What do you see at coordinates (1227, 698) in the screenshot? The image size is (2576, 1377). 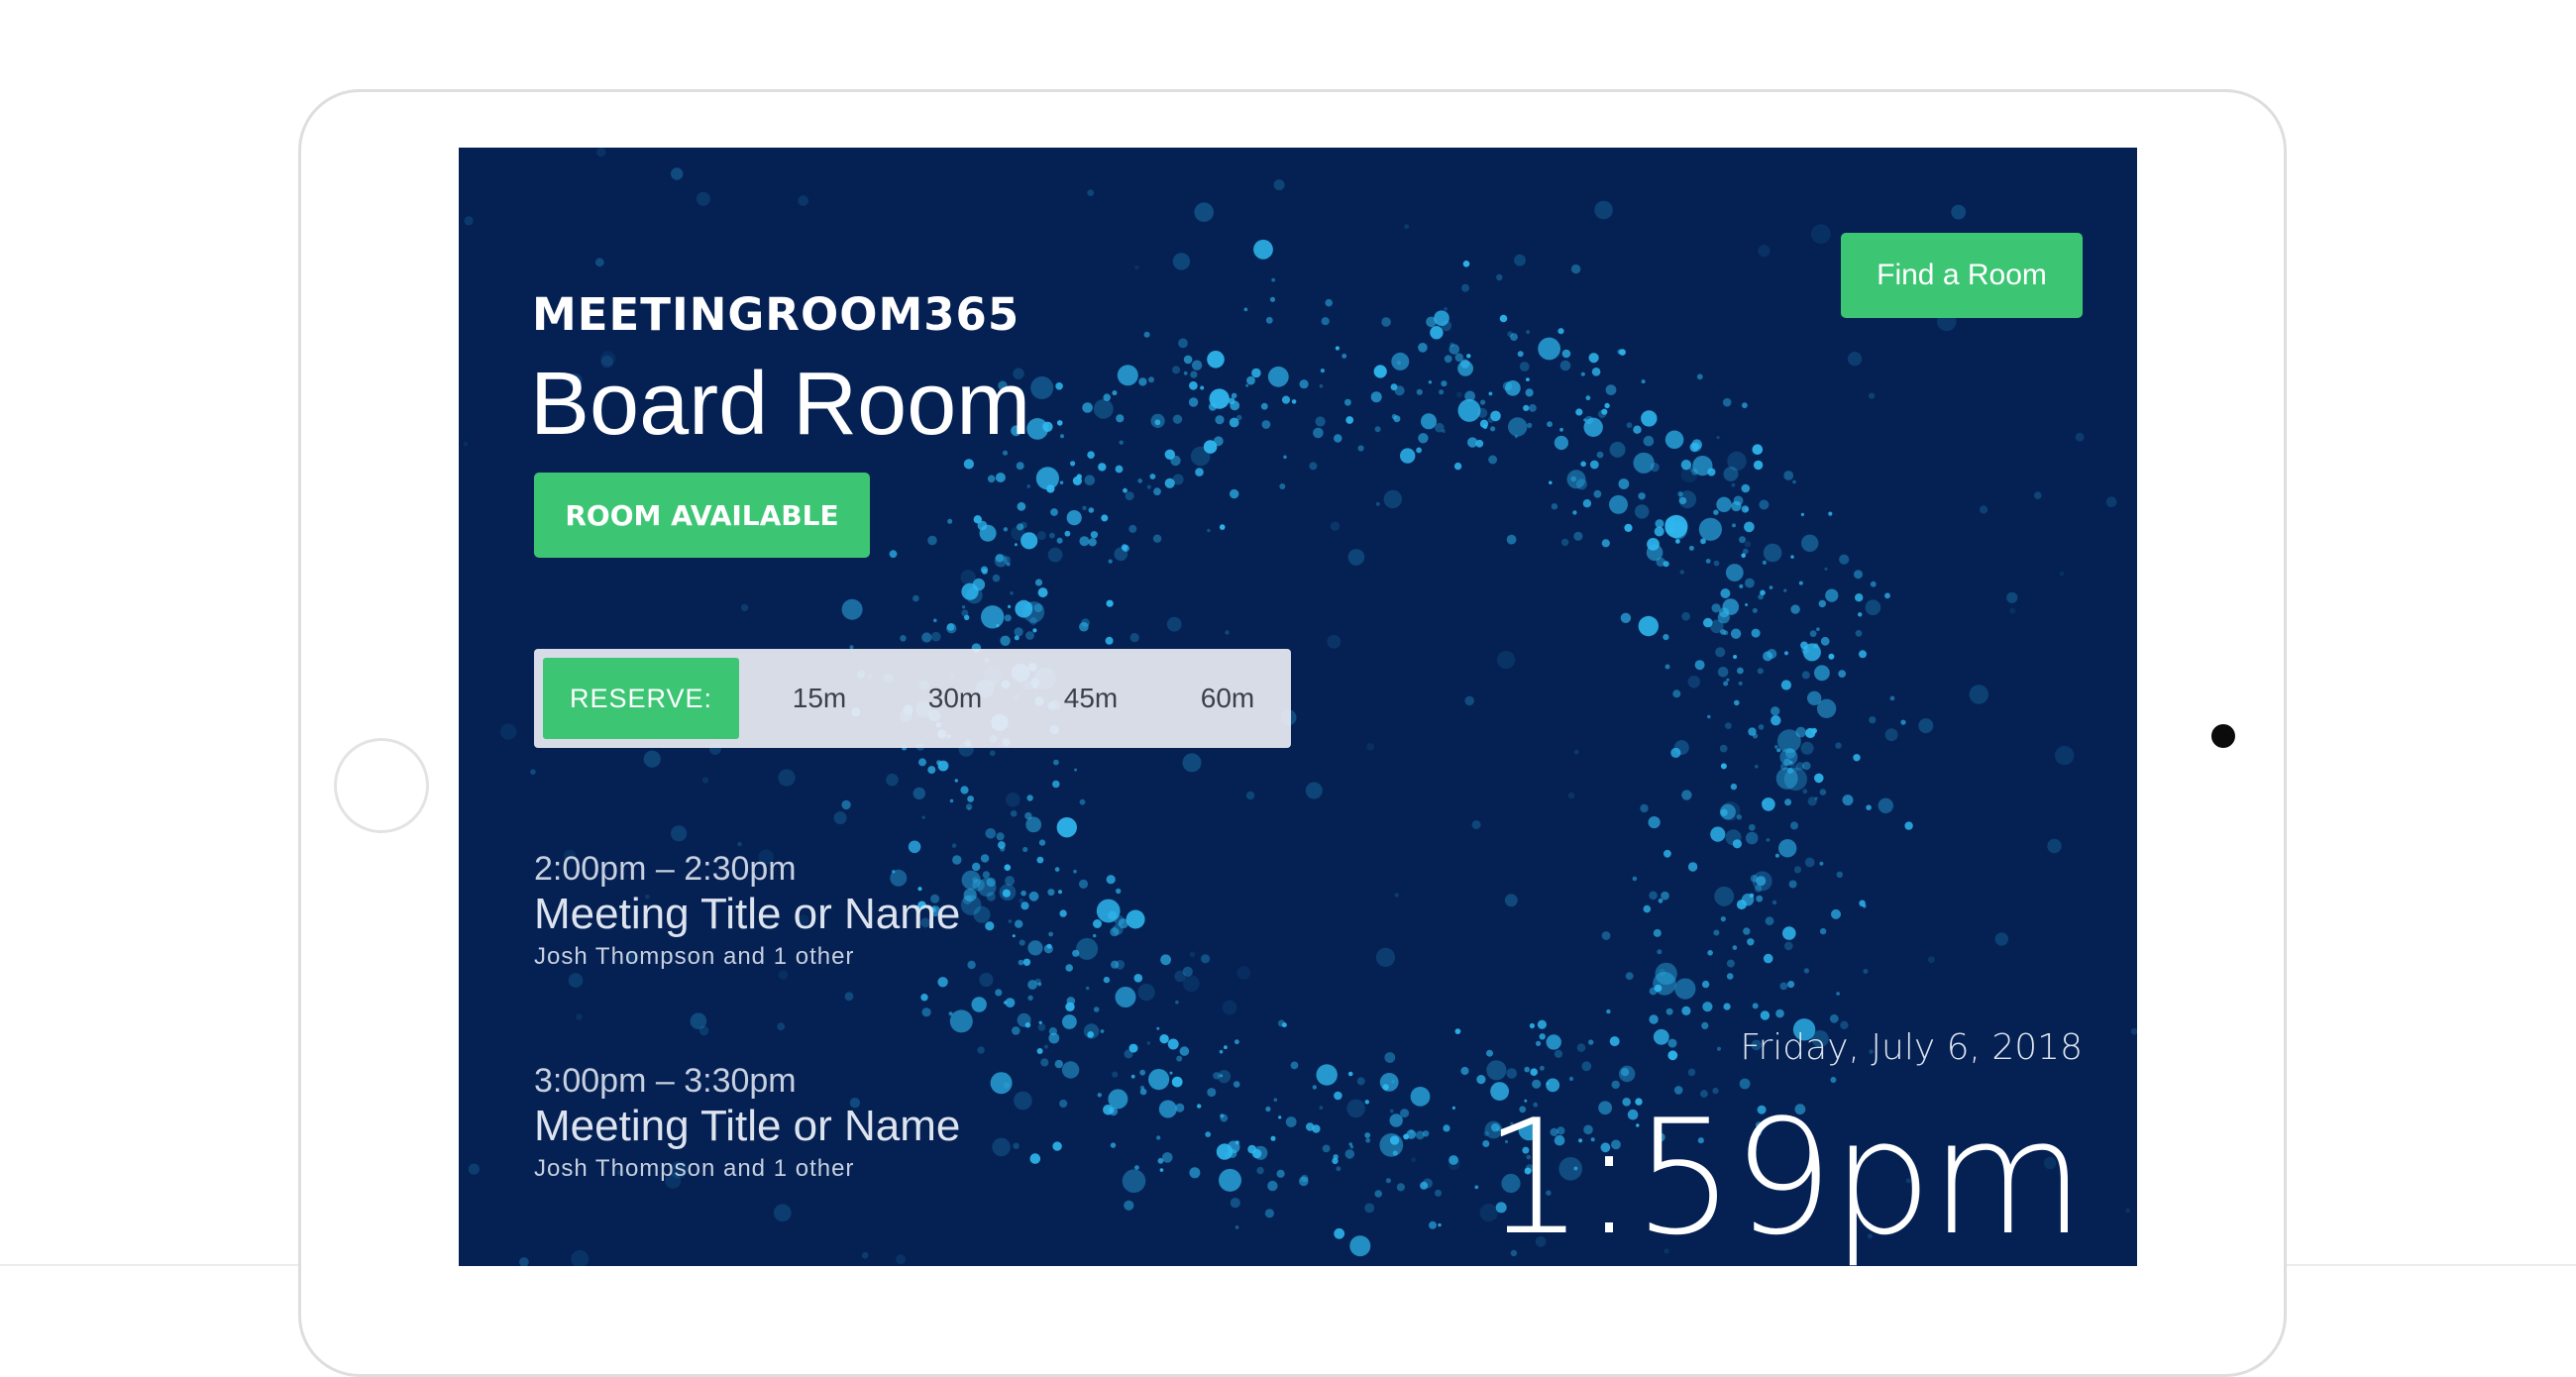 I see `reserve-60m-button: 60m` at bounding box center [1227, 698].